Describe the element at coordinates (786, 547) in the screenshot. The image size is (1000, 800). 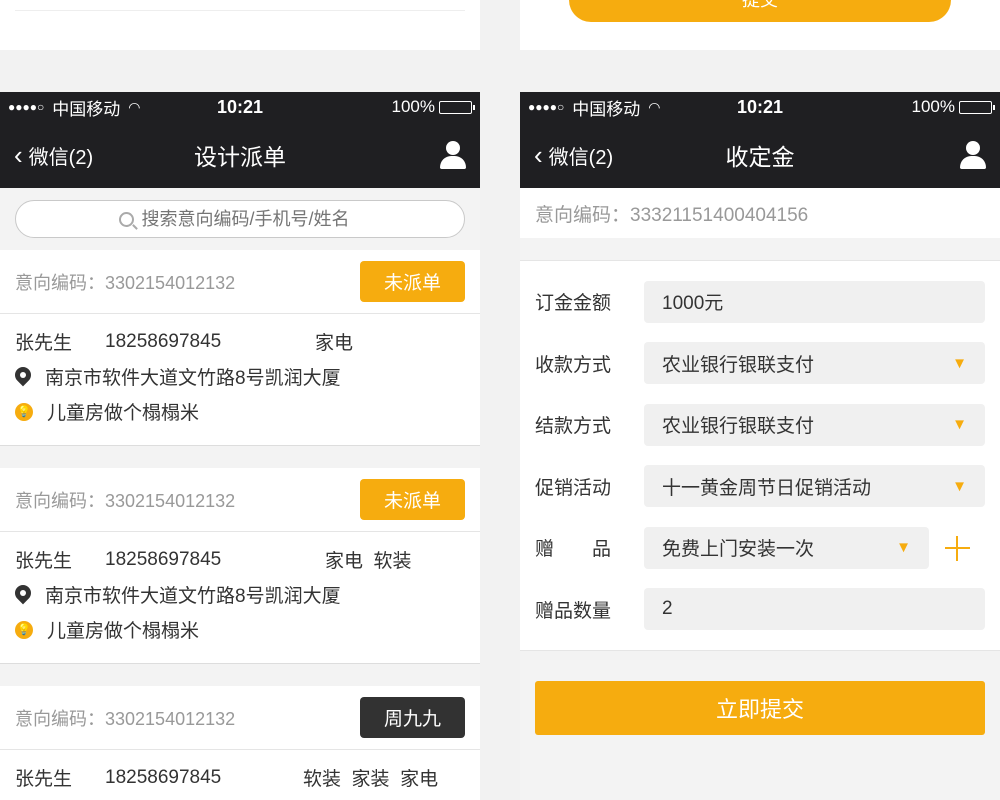
I see `gift-select: 免费上门安装一次 ▼` at that location.